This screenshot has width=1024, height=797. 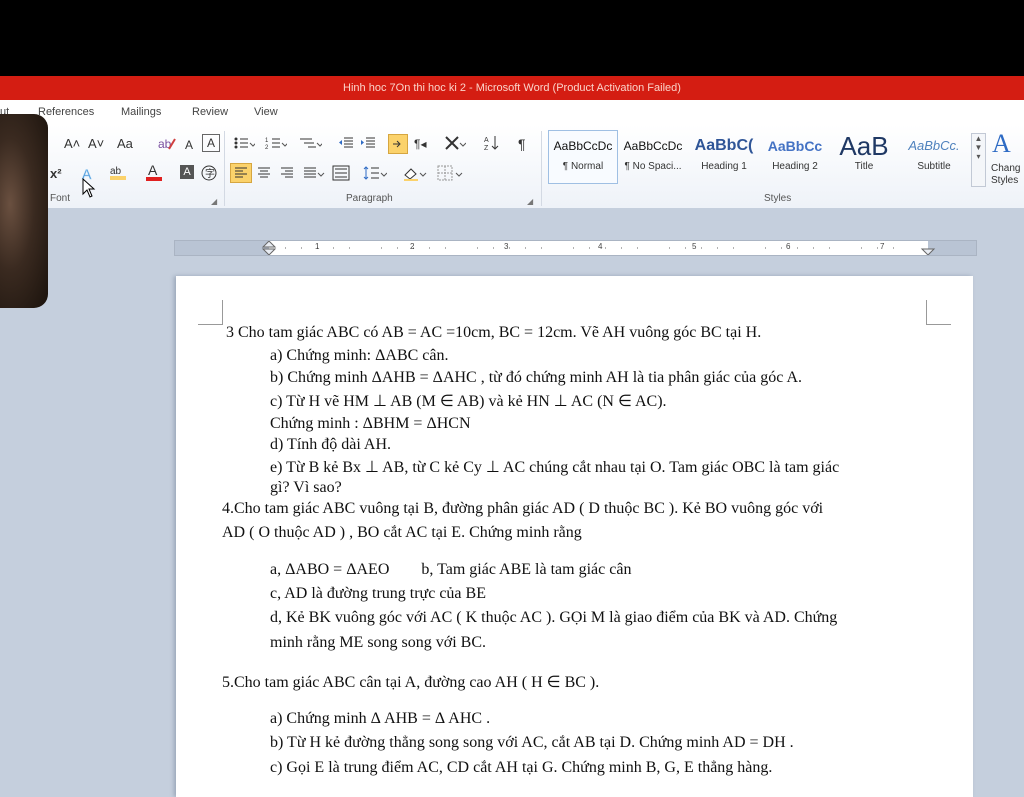 I want to click on phonetic-guide-icon: A, so click(x=191, y=144).